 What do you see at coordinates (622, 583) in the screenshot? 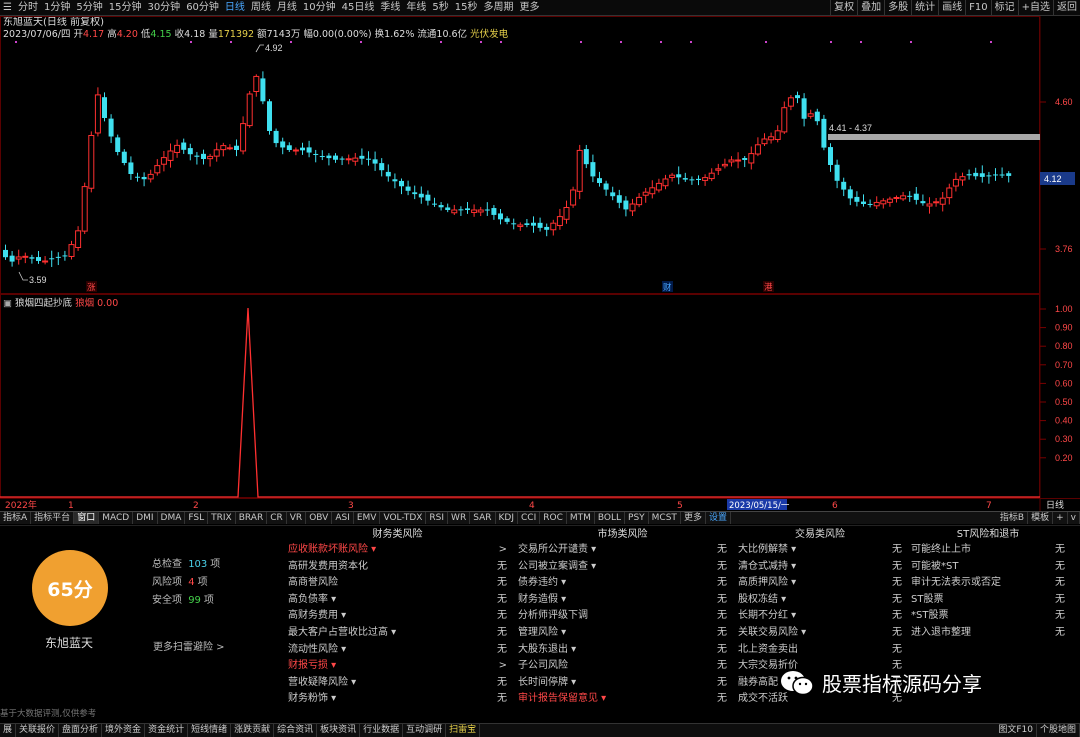
I see `risk-item: 债券违约 ▾ 无` at bounding box center [622, 583].